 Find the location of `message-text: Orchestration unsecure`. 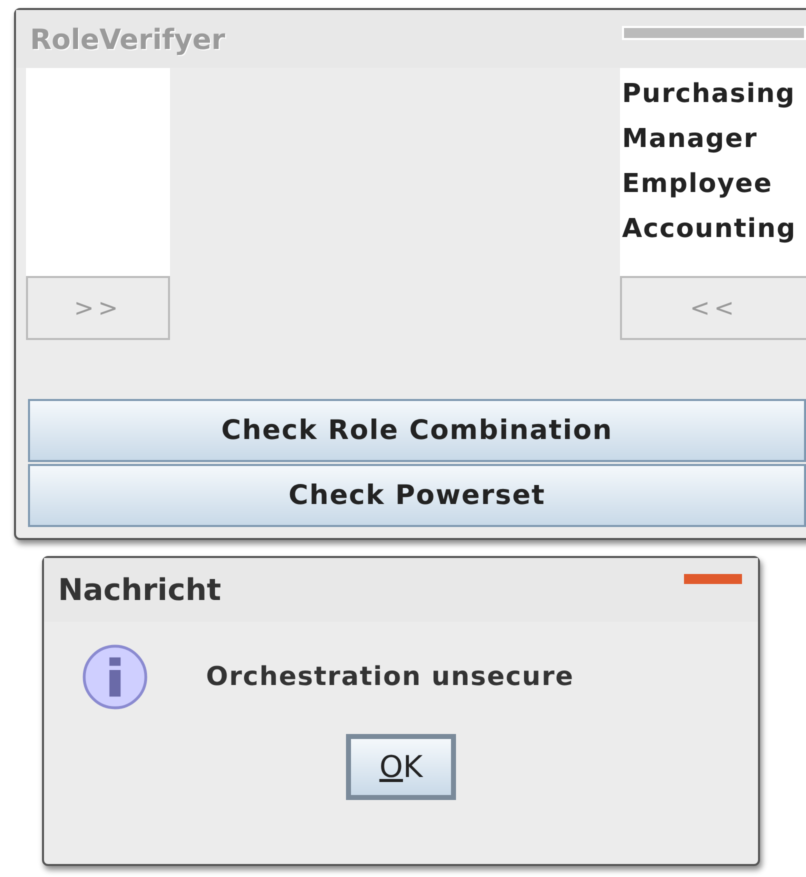

message-text: Orchestration unsecure is located at coordinates (390, 677).